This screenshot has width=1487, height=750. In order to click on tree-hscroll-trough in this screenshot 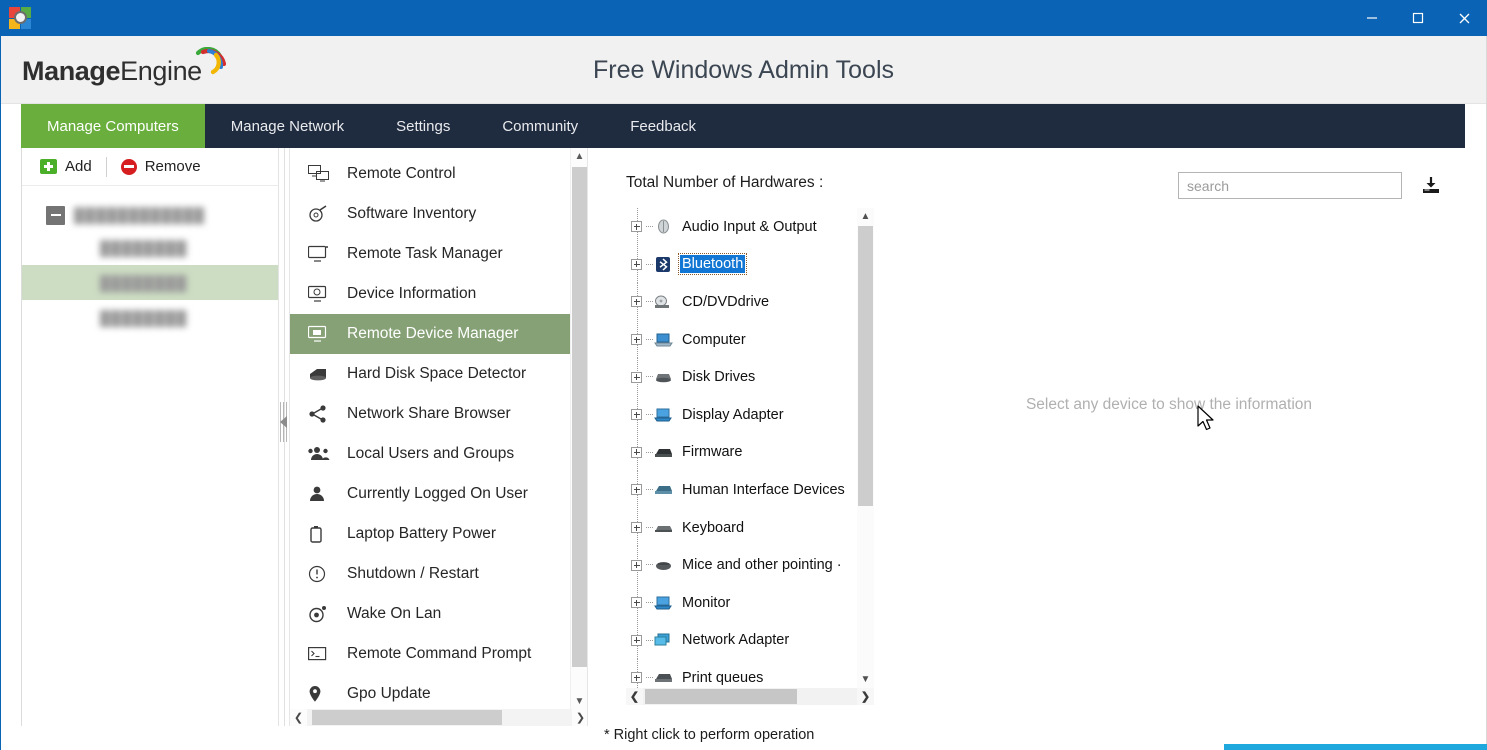, I will do `click(750, 696)`.